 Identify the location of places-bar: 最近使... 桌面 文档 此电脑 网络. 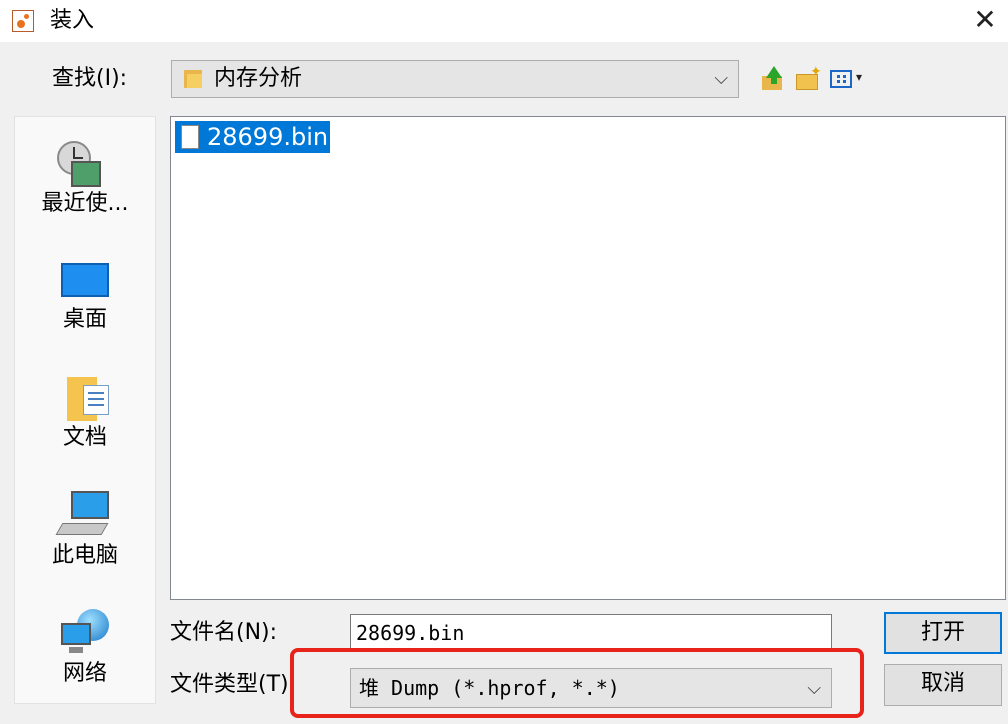
(85, 410).